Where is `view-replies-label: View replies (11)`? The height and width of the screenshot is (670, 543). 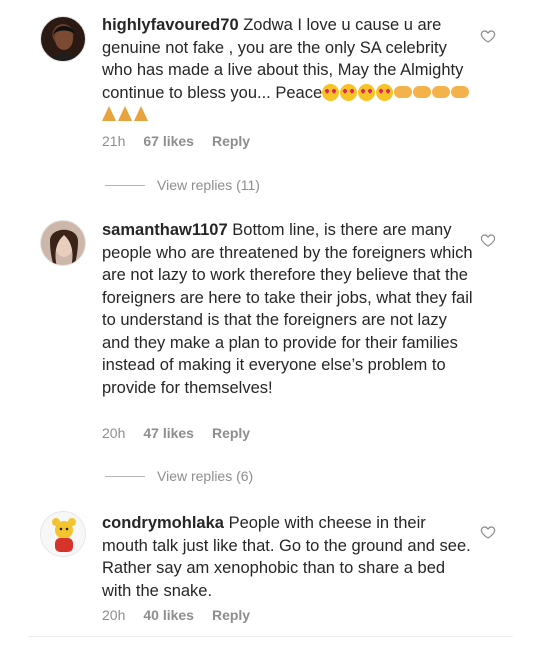
view-replies-label: View replies (11) is located at coordinates (208, 185).